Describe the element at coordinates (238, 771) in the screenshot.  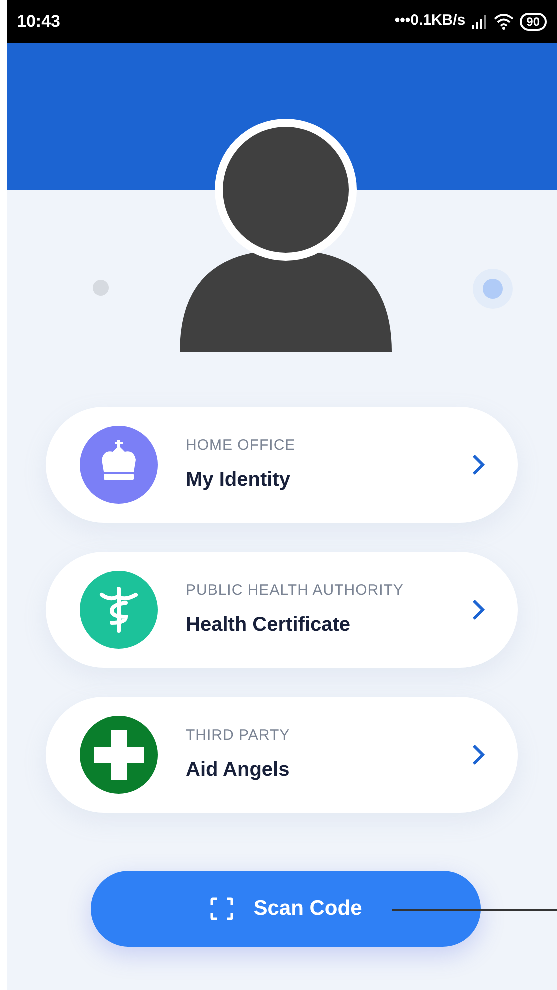
I see `card-title: Aid Angels` at that location.